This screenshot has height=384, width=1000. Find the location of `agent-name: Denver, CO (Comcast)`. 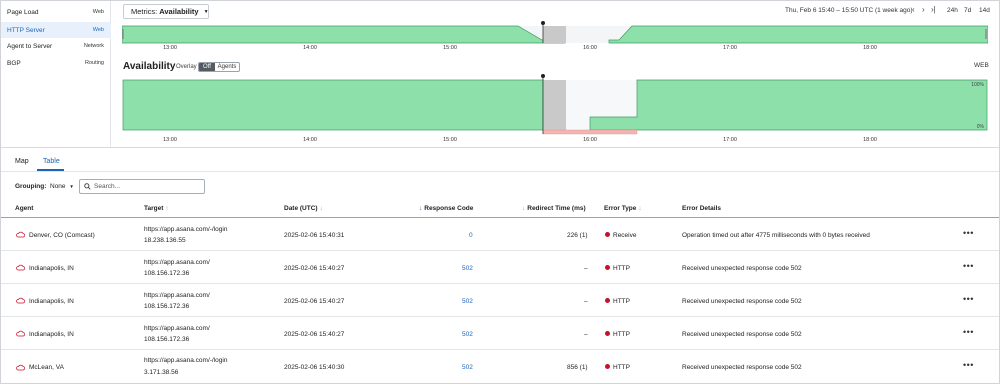

agent-name: Denver, CO (Comcast) is located at coordinates (62, 235).